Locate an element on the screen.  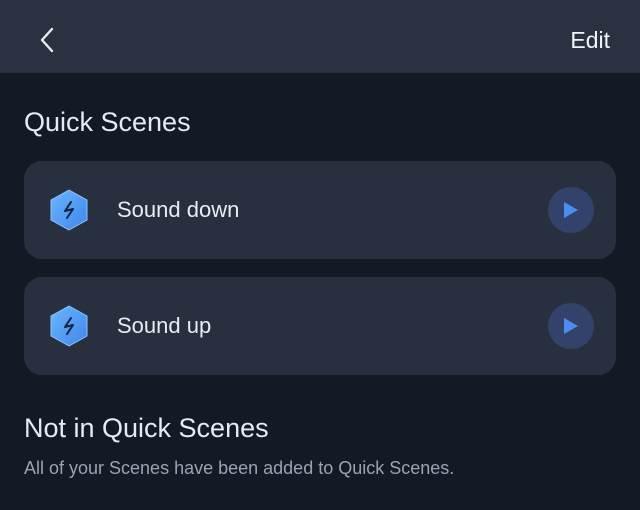
top-bar: Edit is located at coordinates (320, 36).